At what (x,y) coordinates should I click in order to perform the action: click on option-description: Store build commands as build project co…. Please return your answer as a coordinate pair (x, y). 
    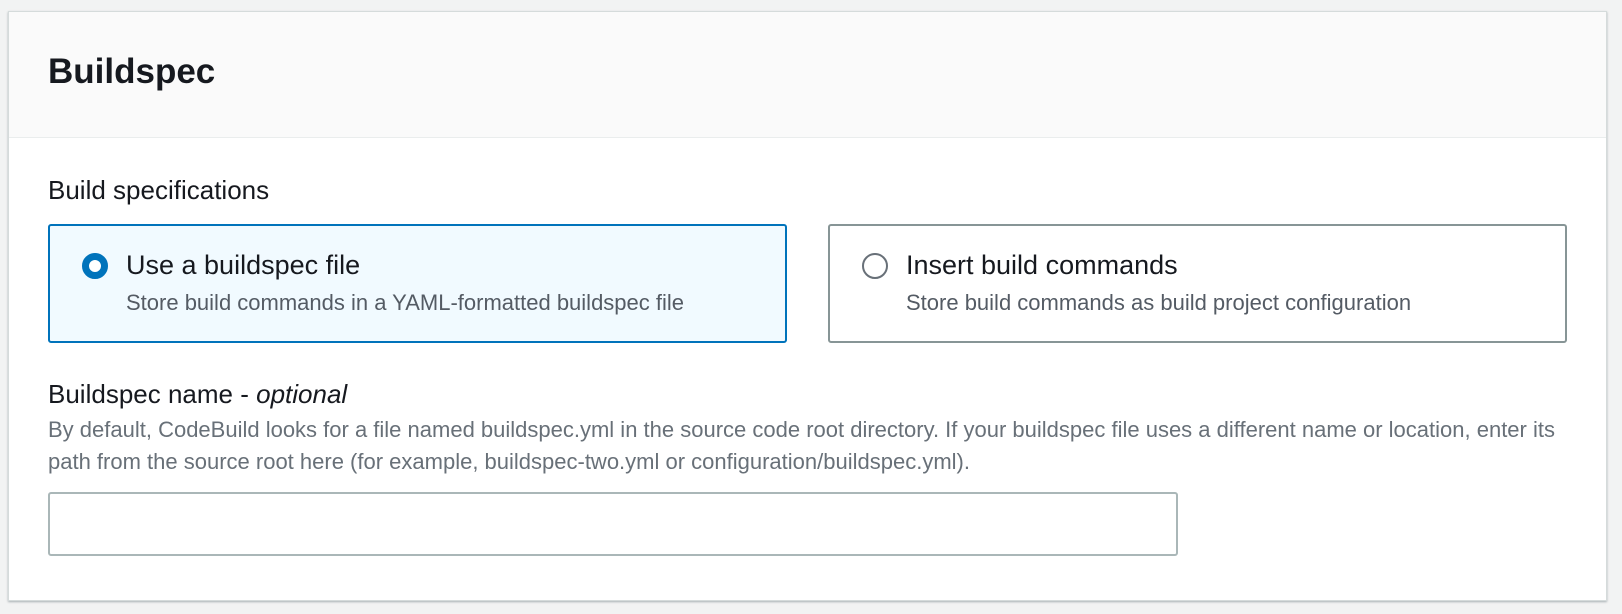
    Looking at the image, I should click on (1159, 302).